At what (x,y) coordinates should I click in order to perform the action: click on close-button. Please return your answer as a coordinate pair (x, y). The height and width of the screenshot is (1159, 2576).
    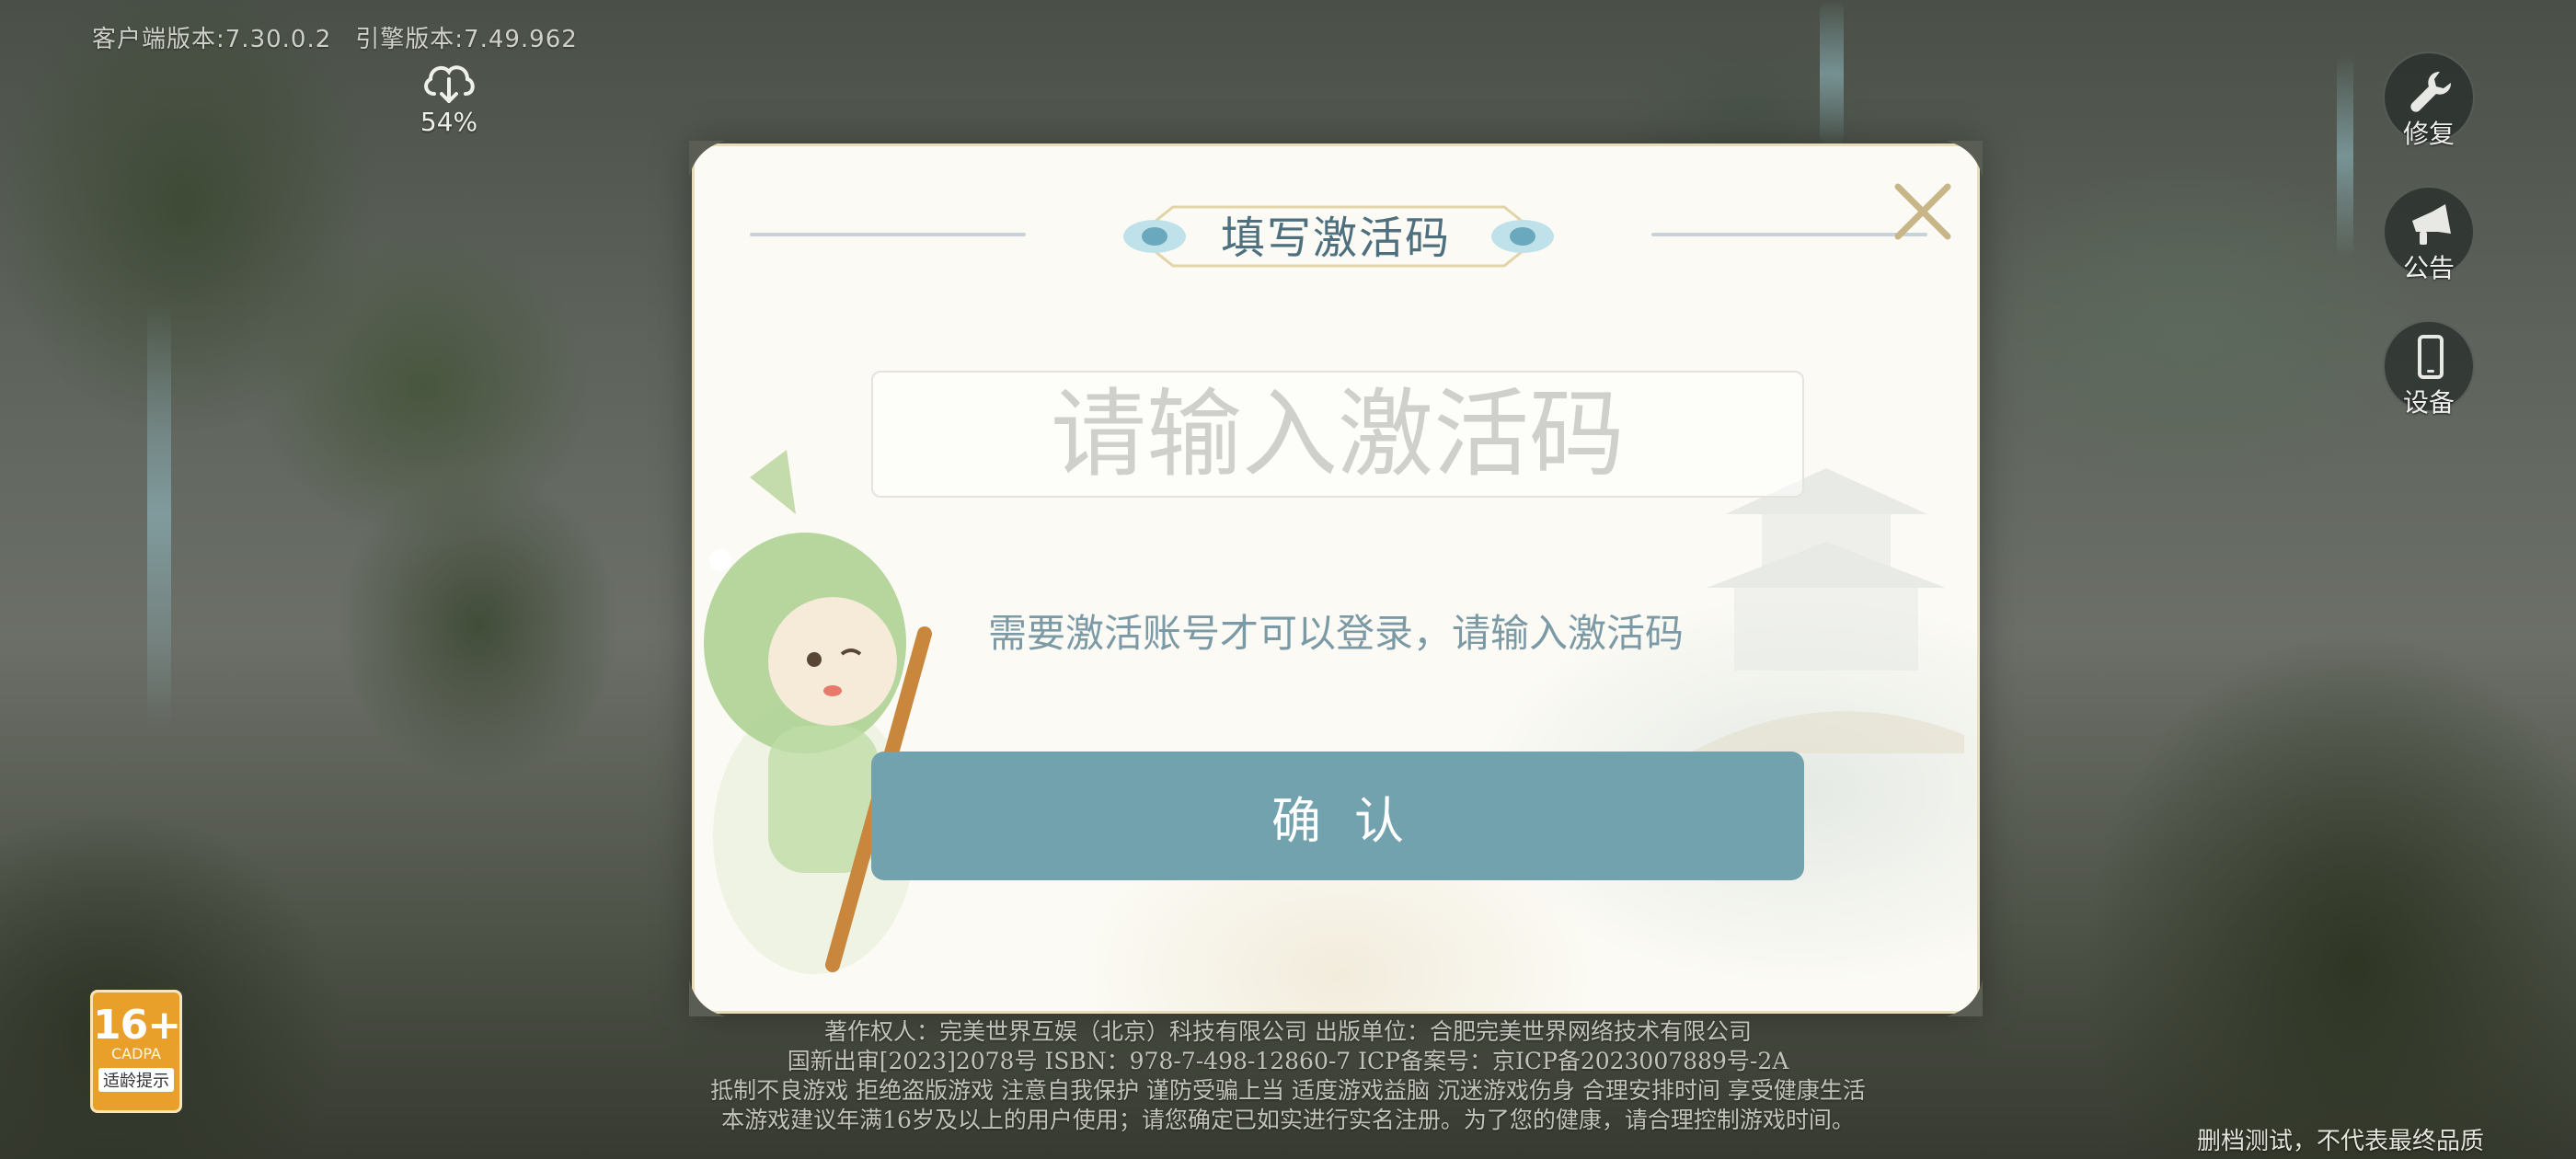
    Looking at the image, I should click on (1923, 211).